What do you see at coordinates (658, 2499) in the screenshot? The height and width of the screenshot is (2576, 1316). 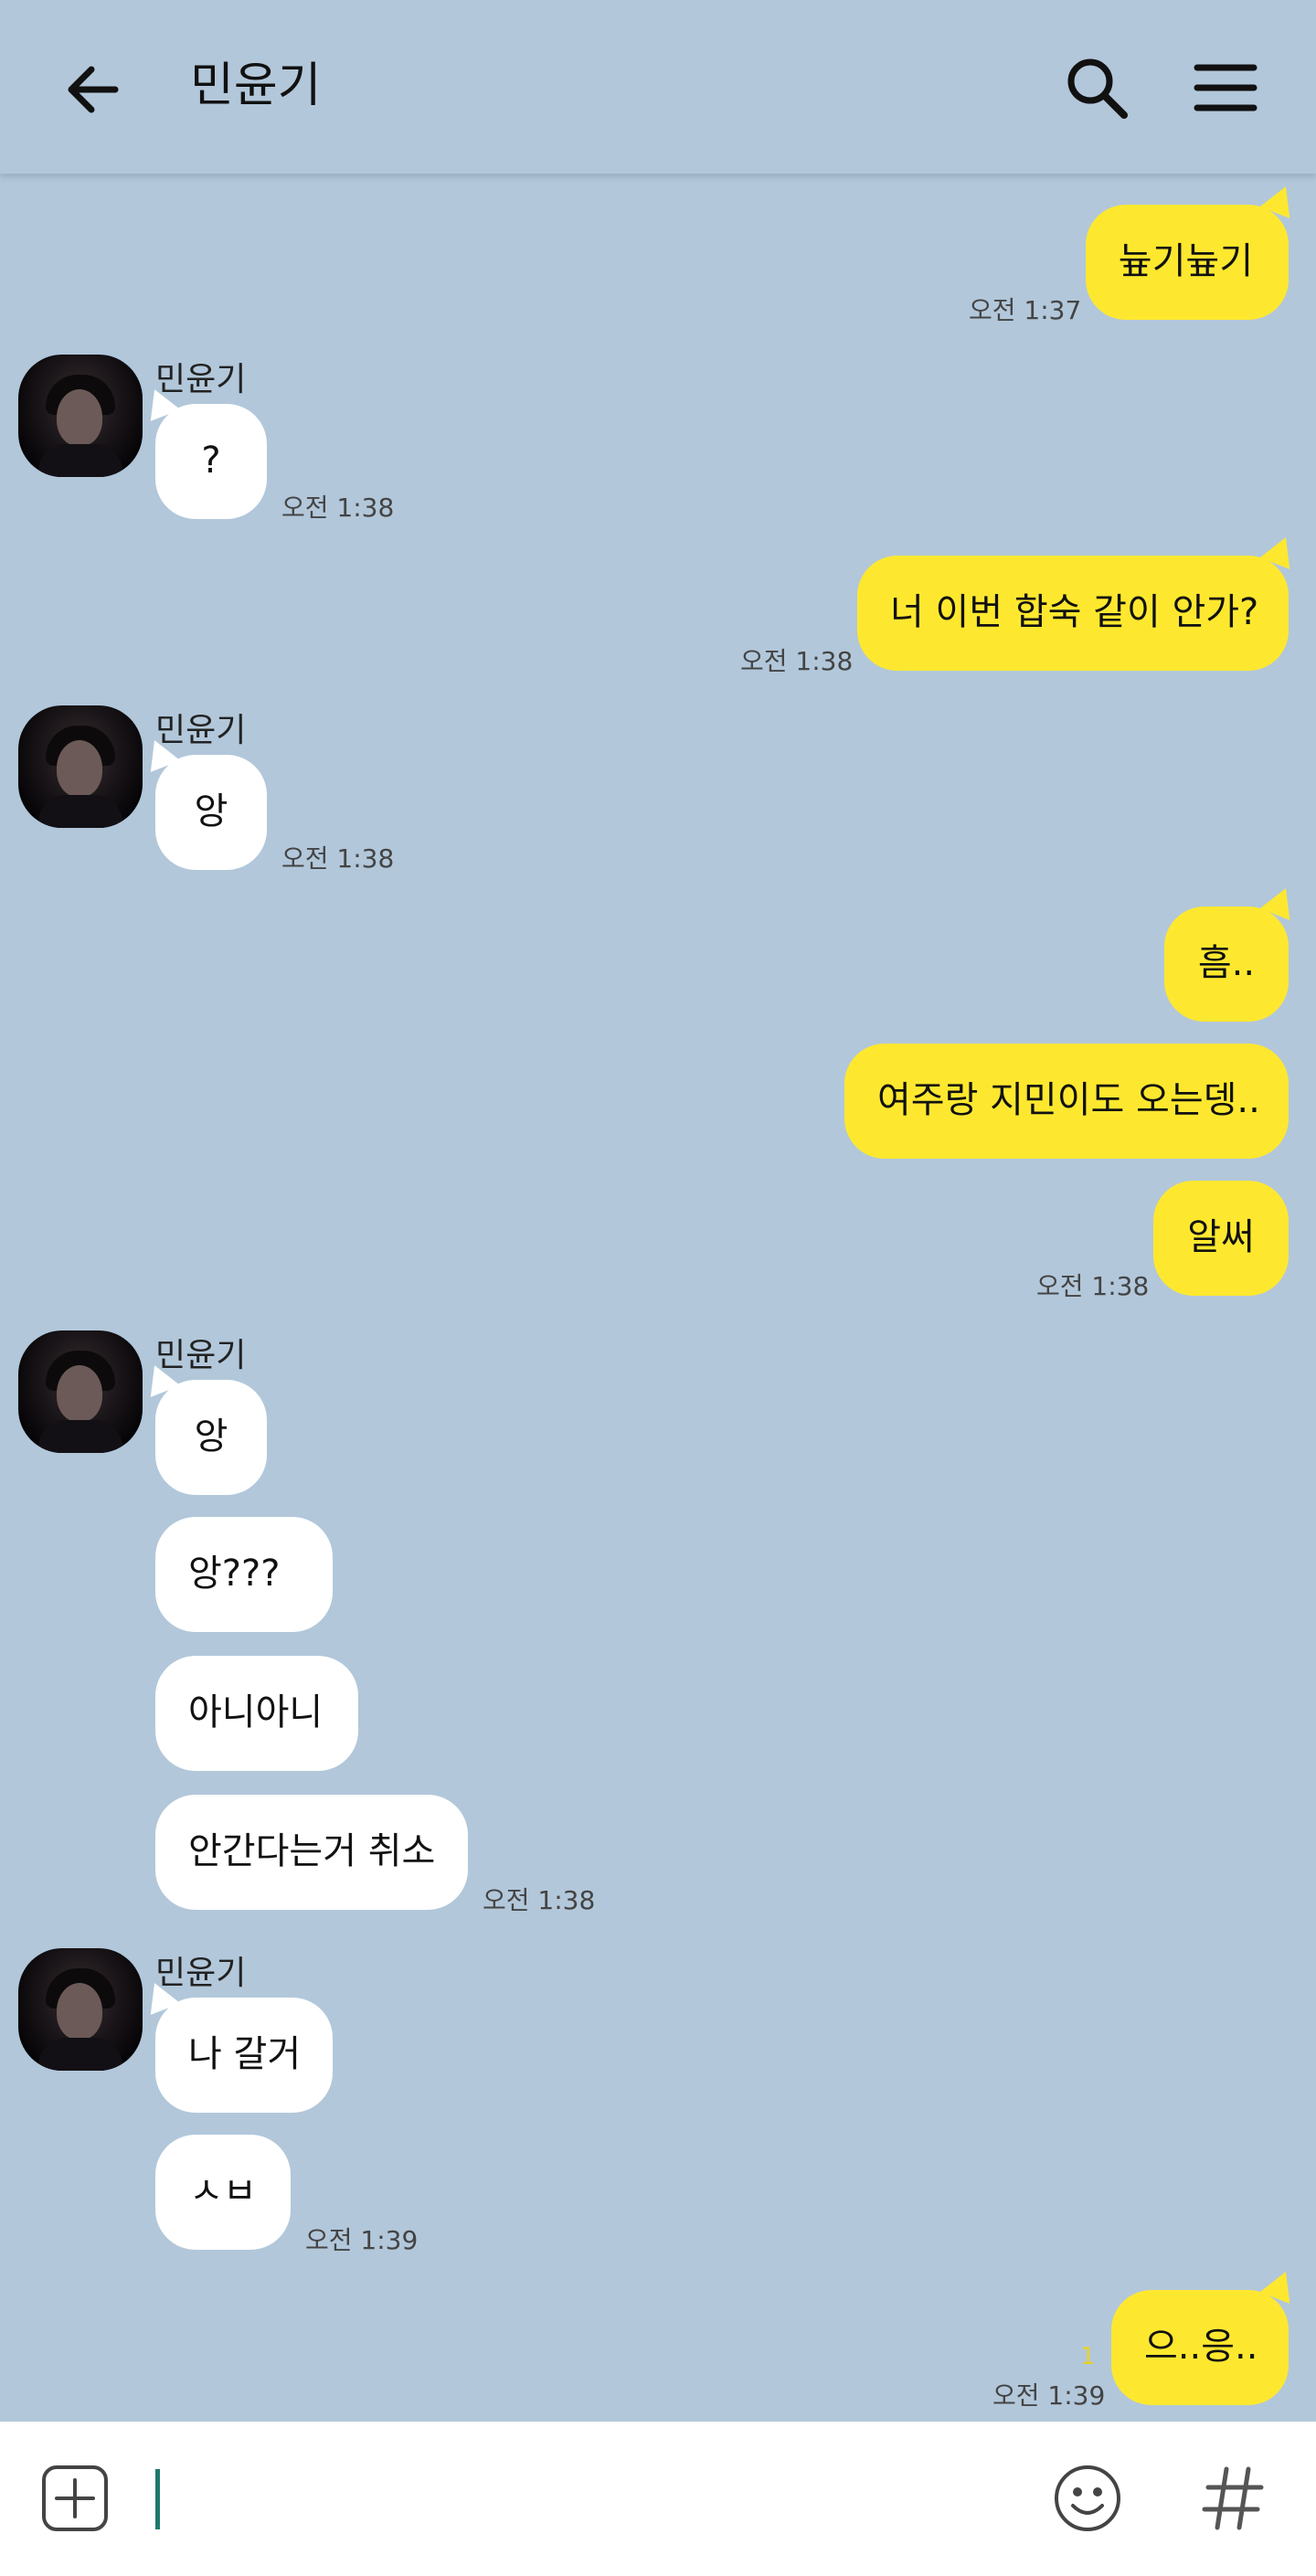 I see `message-input-bar` at bounding box center [658, 2499].